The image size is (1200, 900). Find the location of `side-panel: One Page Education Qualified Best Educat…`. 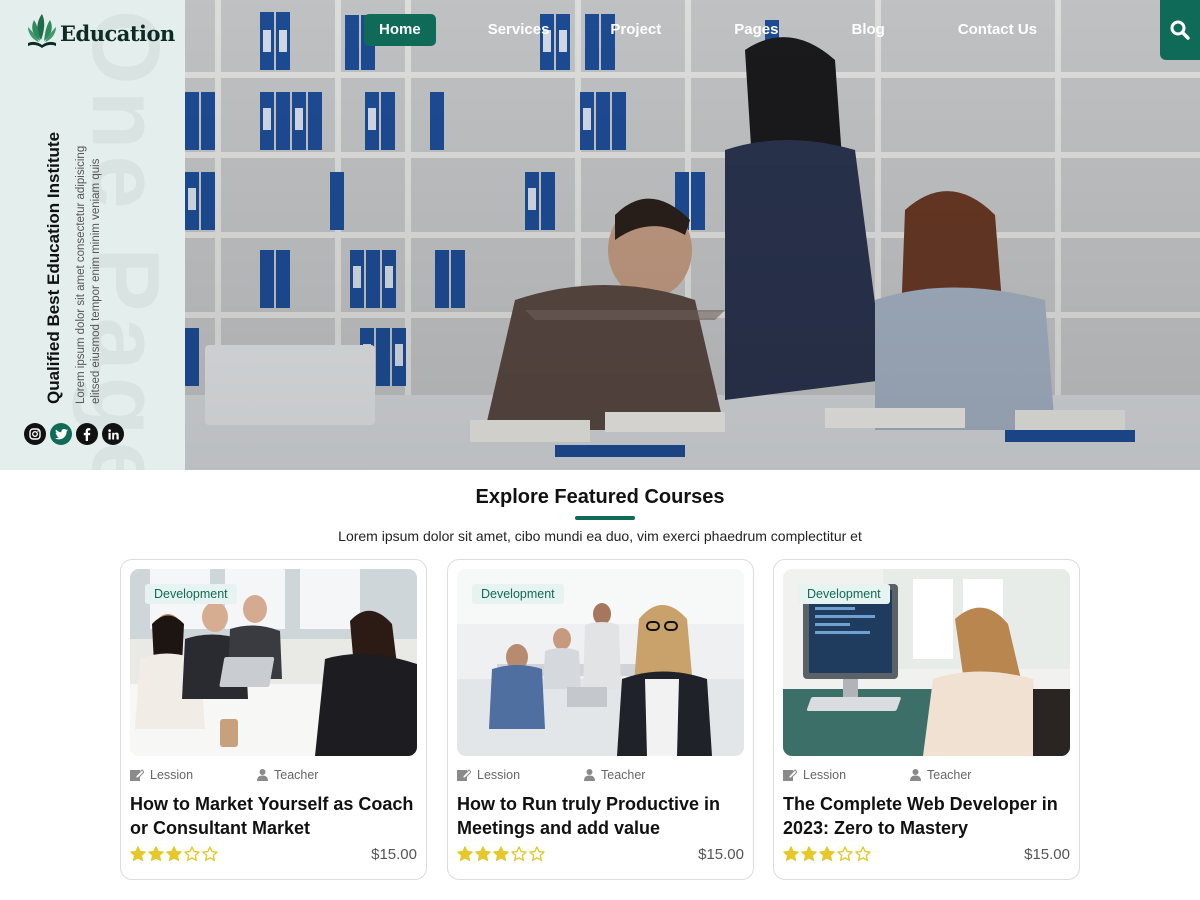

side-panel: One Page Education Qualified Best Educat… is located at coordinates (92, 235).